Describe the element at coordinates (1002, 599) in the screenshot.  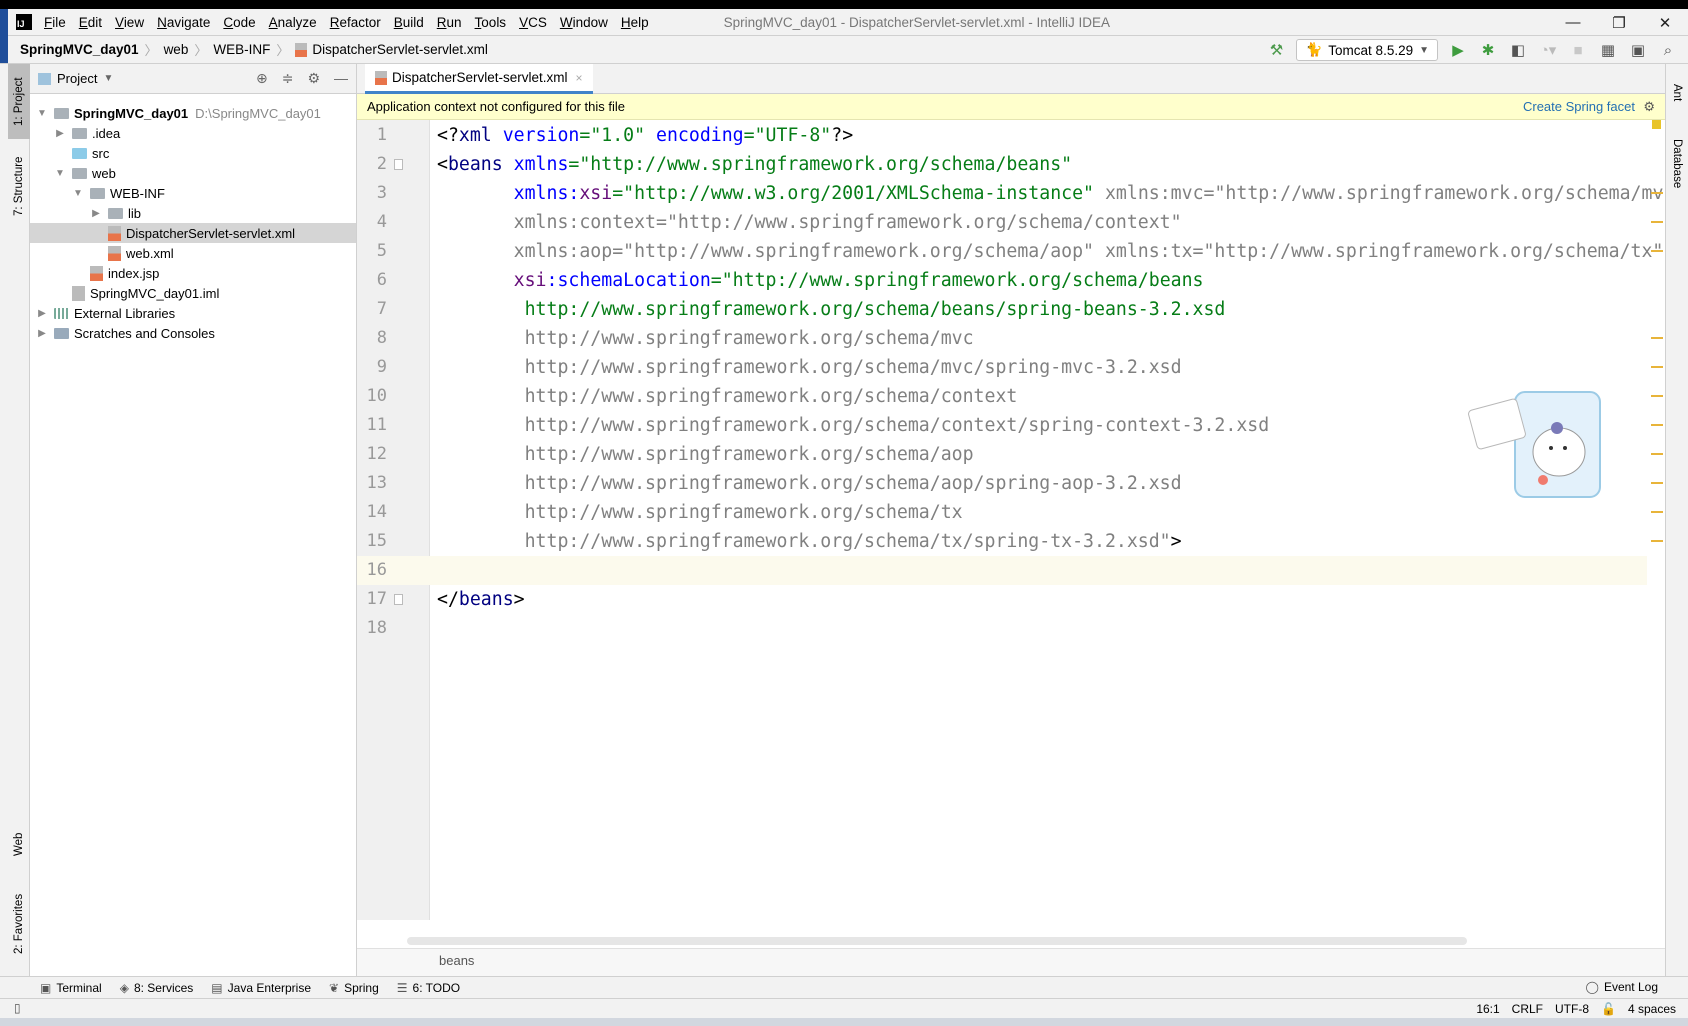
I see `code-line: 17 </beans>` at that location.